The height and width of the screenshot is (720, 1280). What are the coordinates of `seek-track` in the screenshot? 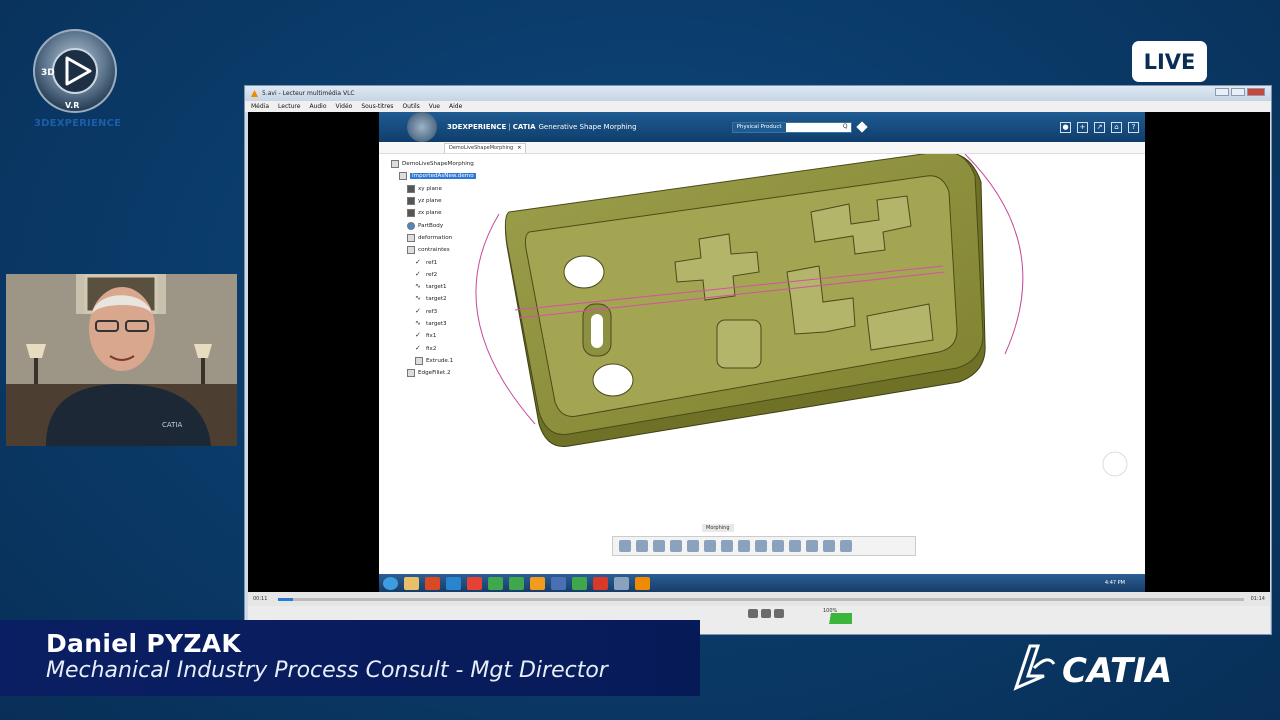 It's located at (761, 599).